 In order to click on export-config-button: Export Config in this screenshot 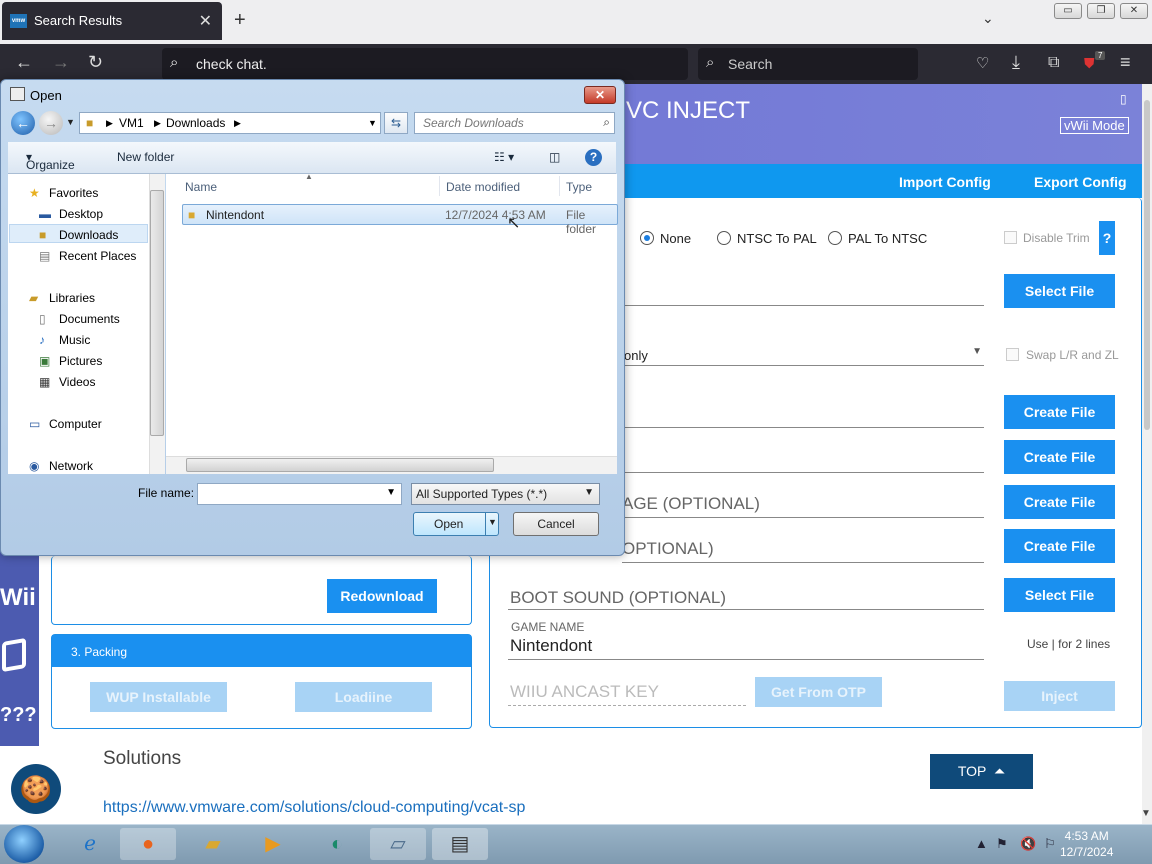, I will do `click(1080, 182)`.